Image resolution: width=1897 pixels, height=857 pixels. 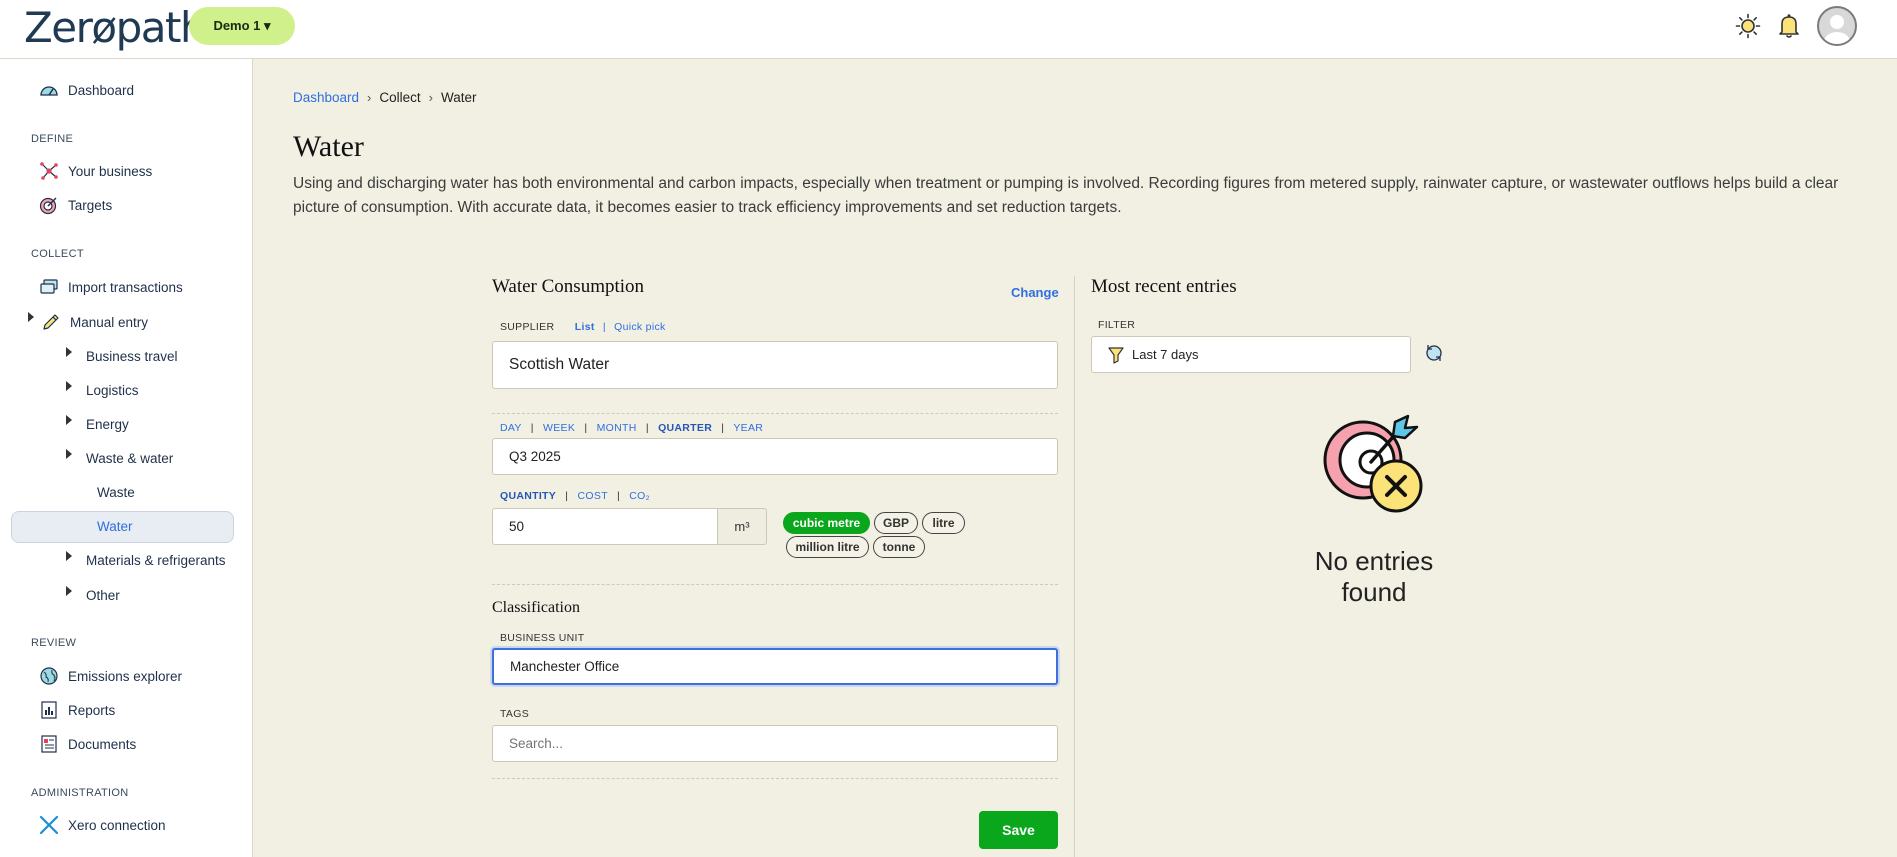 I want to click on top-bar: Zerøpath Demo 1 ▾, so click(x=948, y=29).